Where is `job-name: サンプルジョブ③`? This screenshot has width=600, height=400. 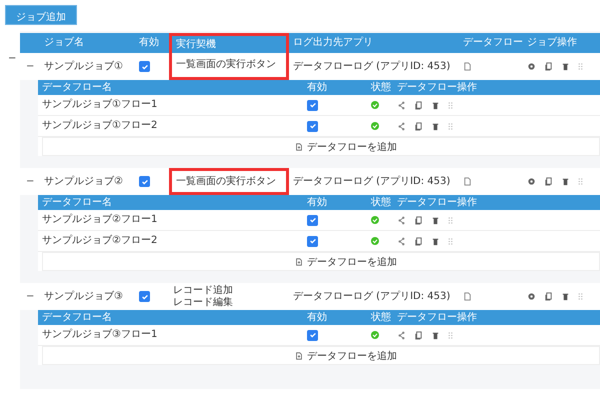
job-name: サンプルジョブ③ is located at coordinates (83, 297).